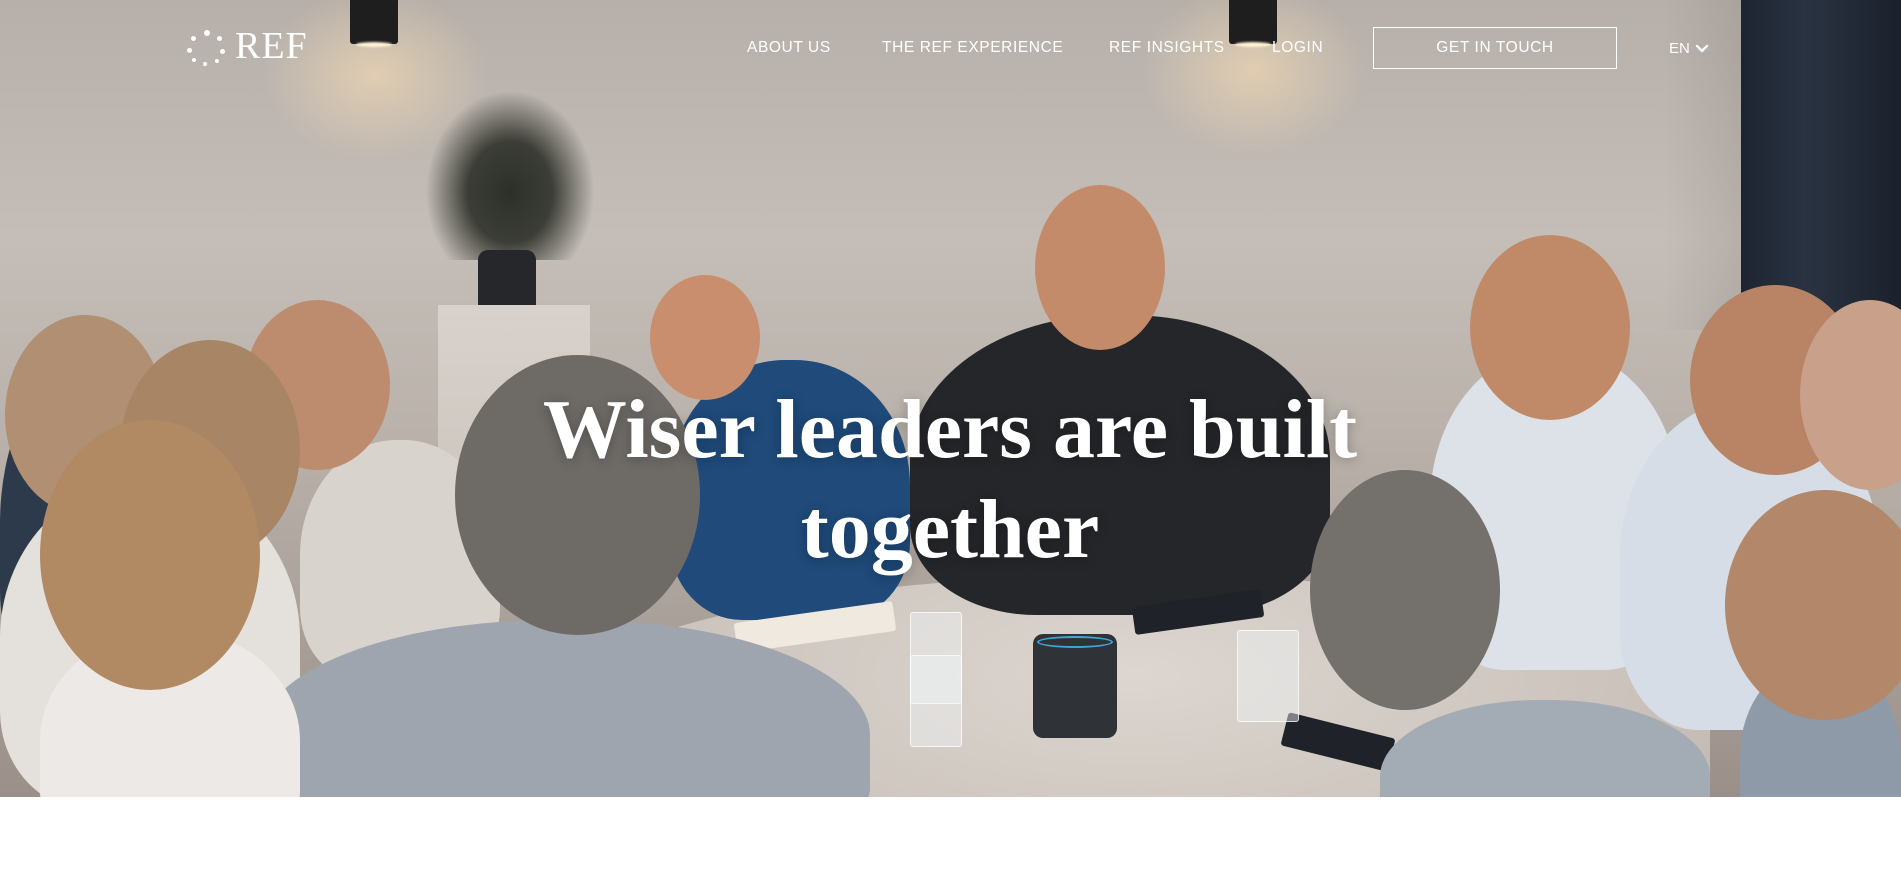  What do you see at coordinates (1075, 686) in the screenshot?
I see `smart-speaker` at bounding box center [1075, 686].